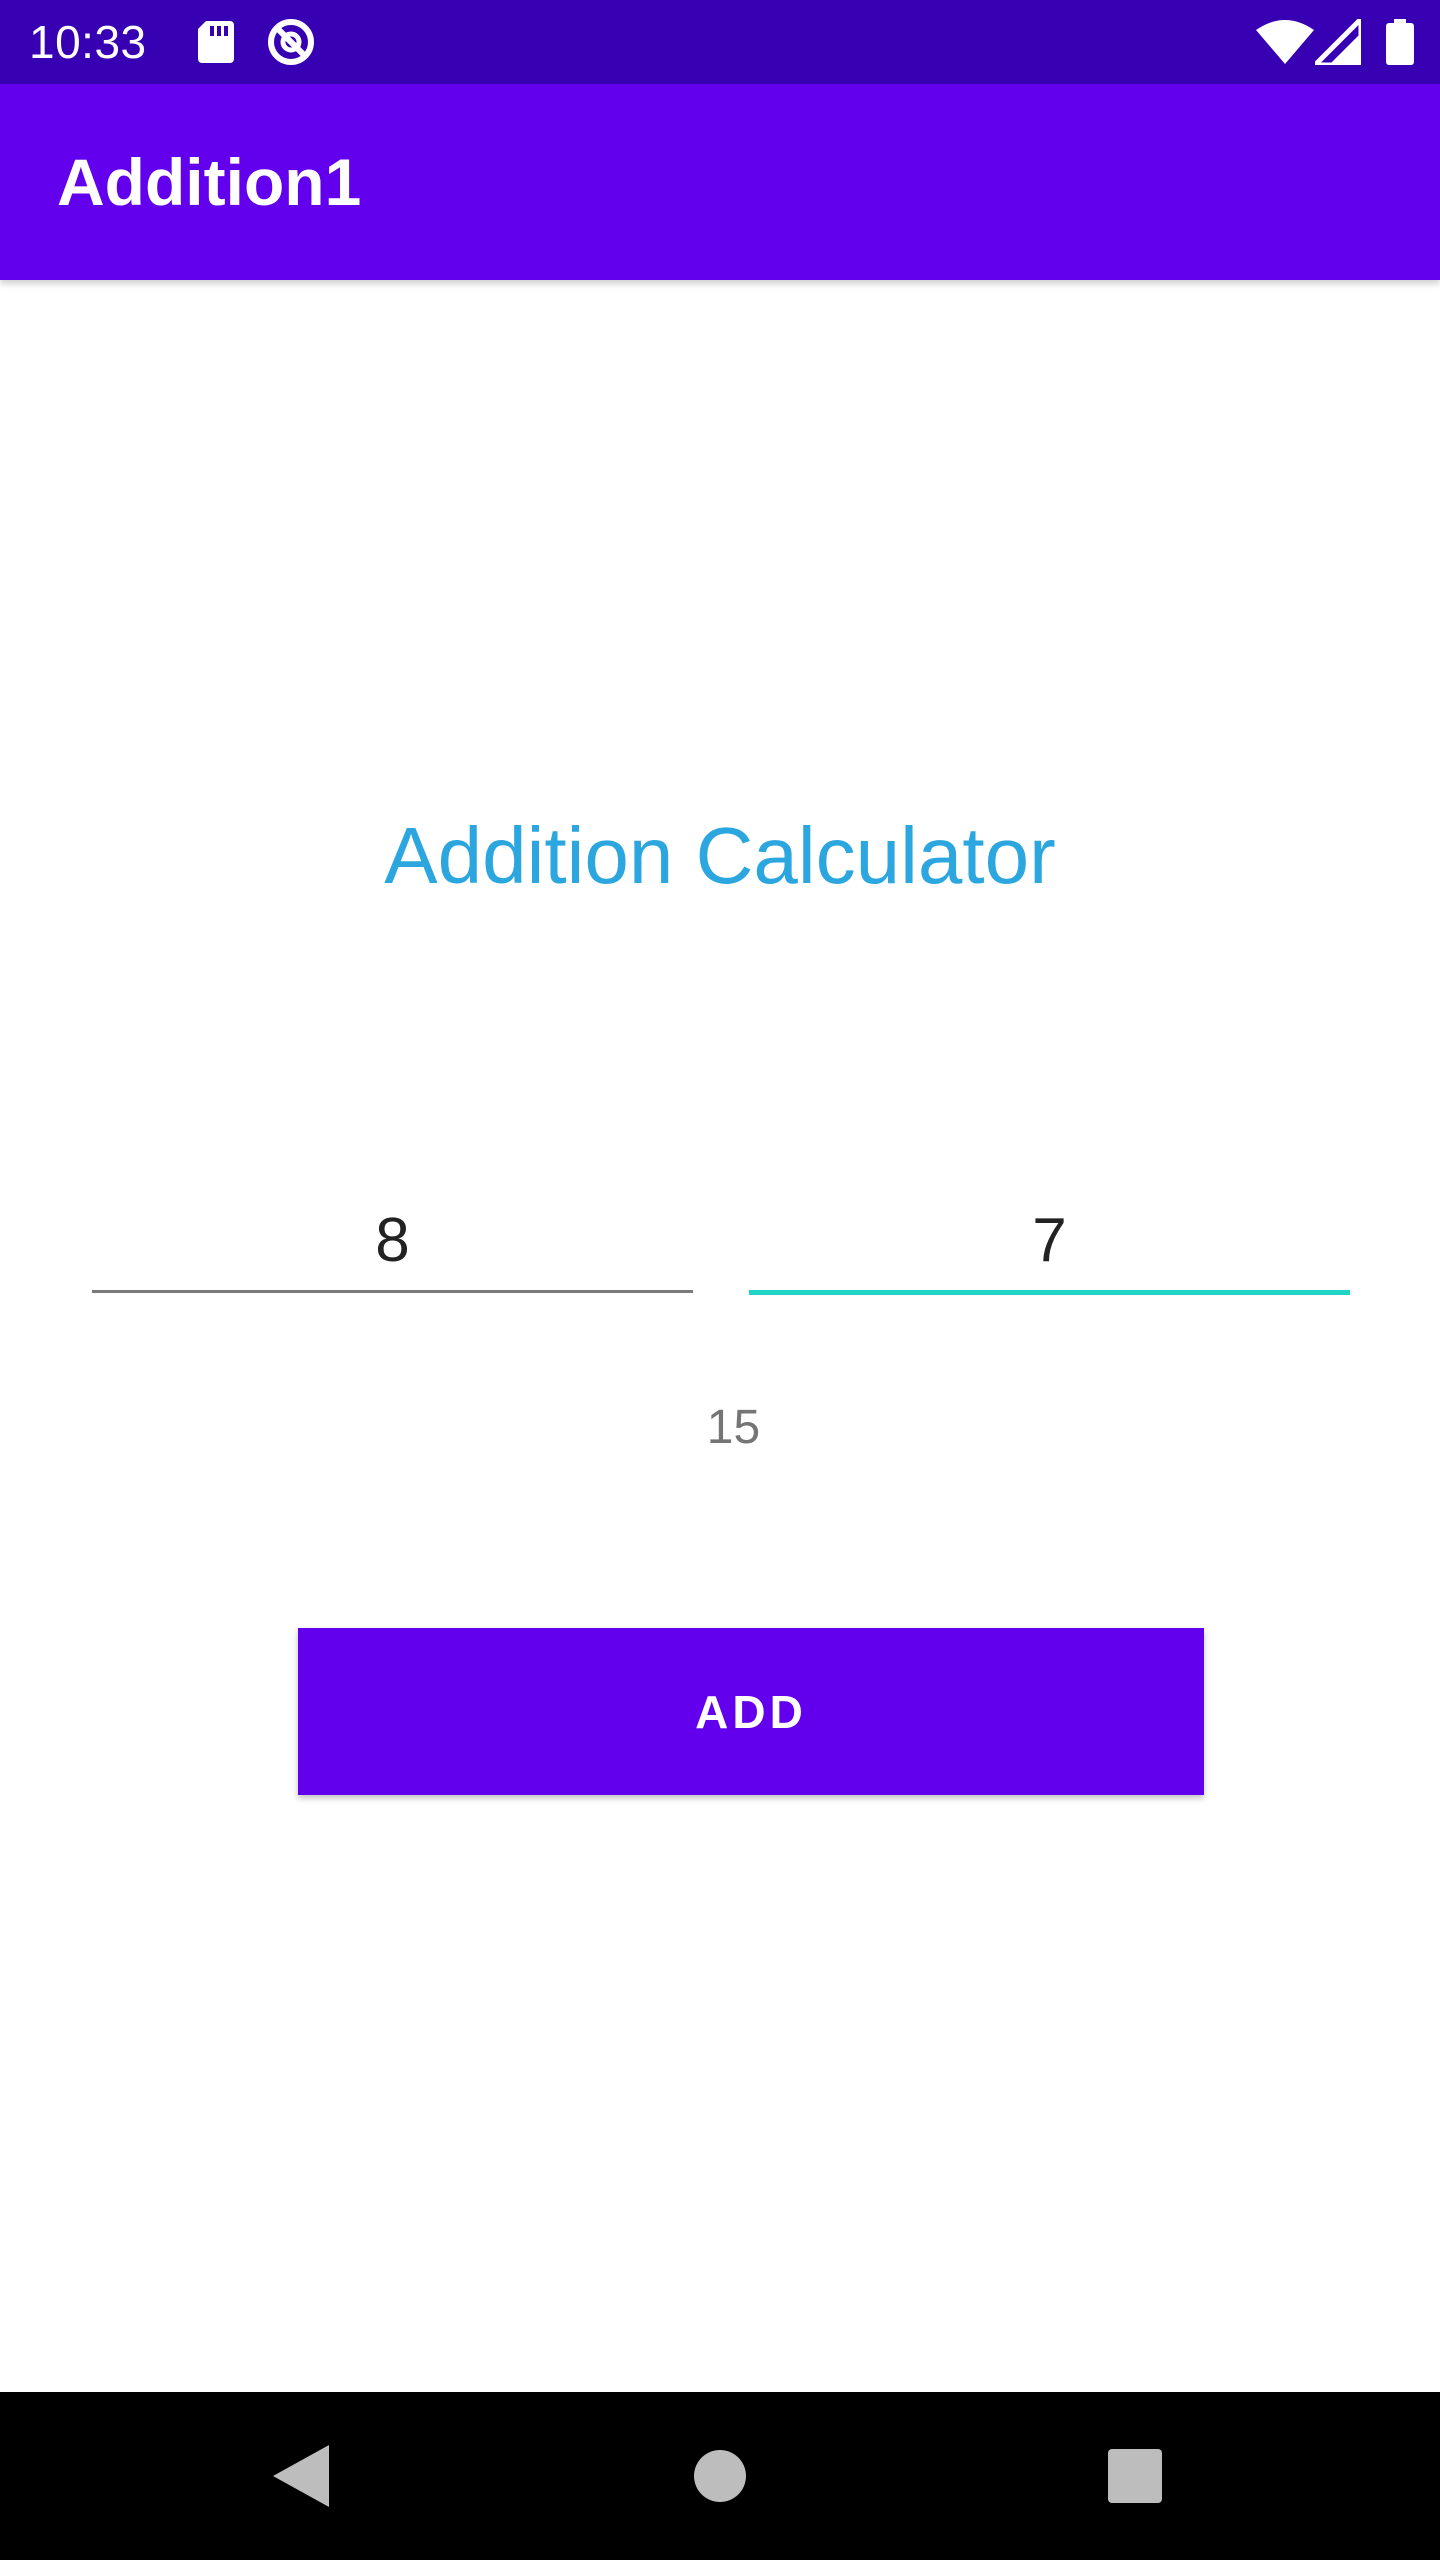  I want to click on signal-icon, so click(1338, 42).